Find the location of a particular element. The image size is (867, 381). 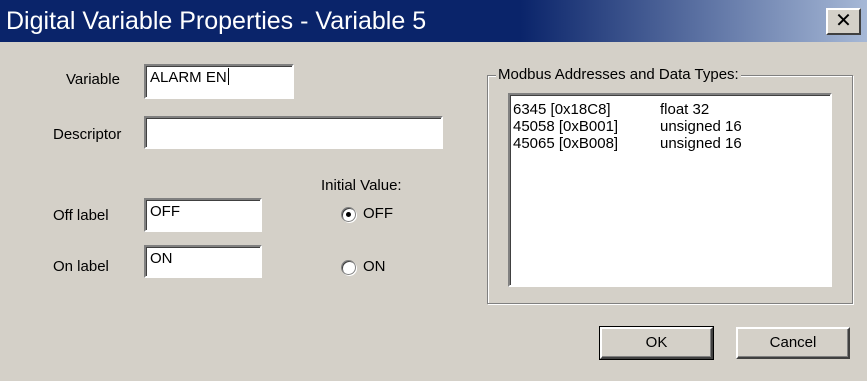

list-item: 45058 [0xB001] unsigned 16 is located at coordinates (670, 126).